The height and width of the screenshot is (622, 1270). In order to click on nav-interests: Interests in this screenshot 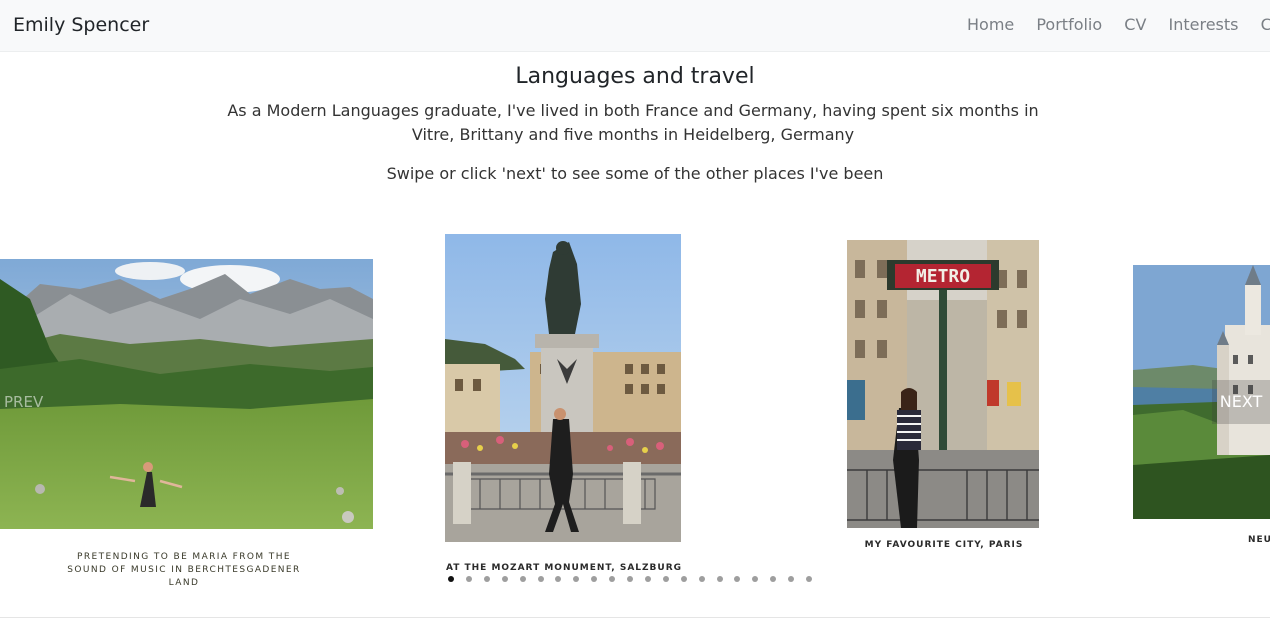, I will do `click(1203, 24)`.